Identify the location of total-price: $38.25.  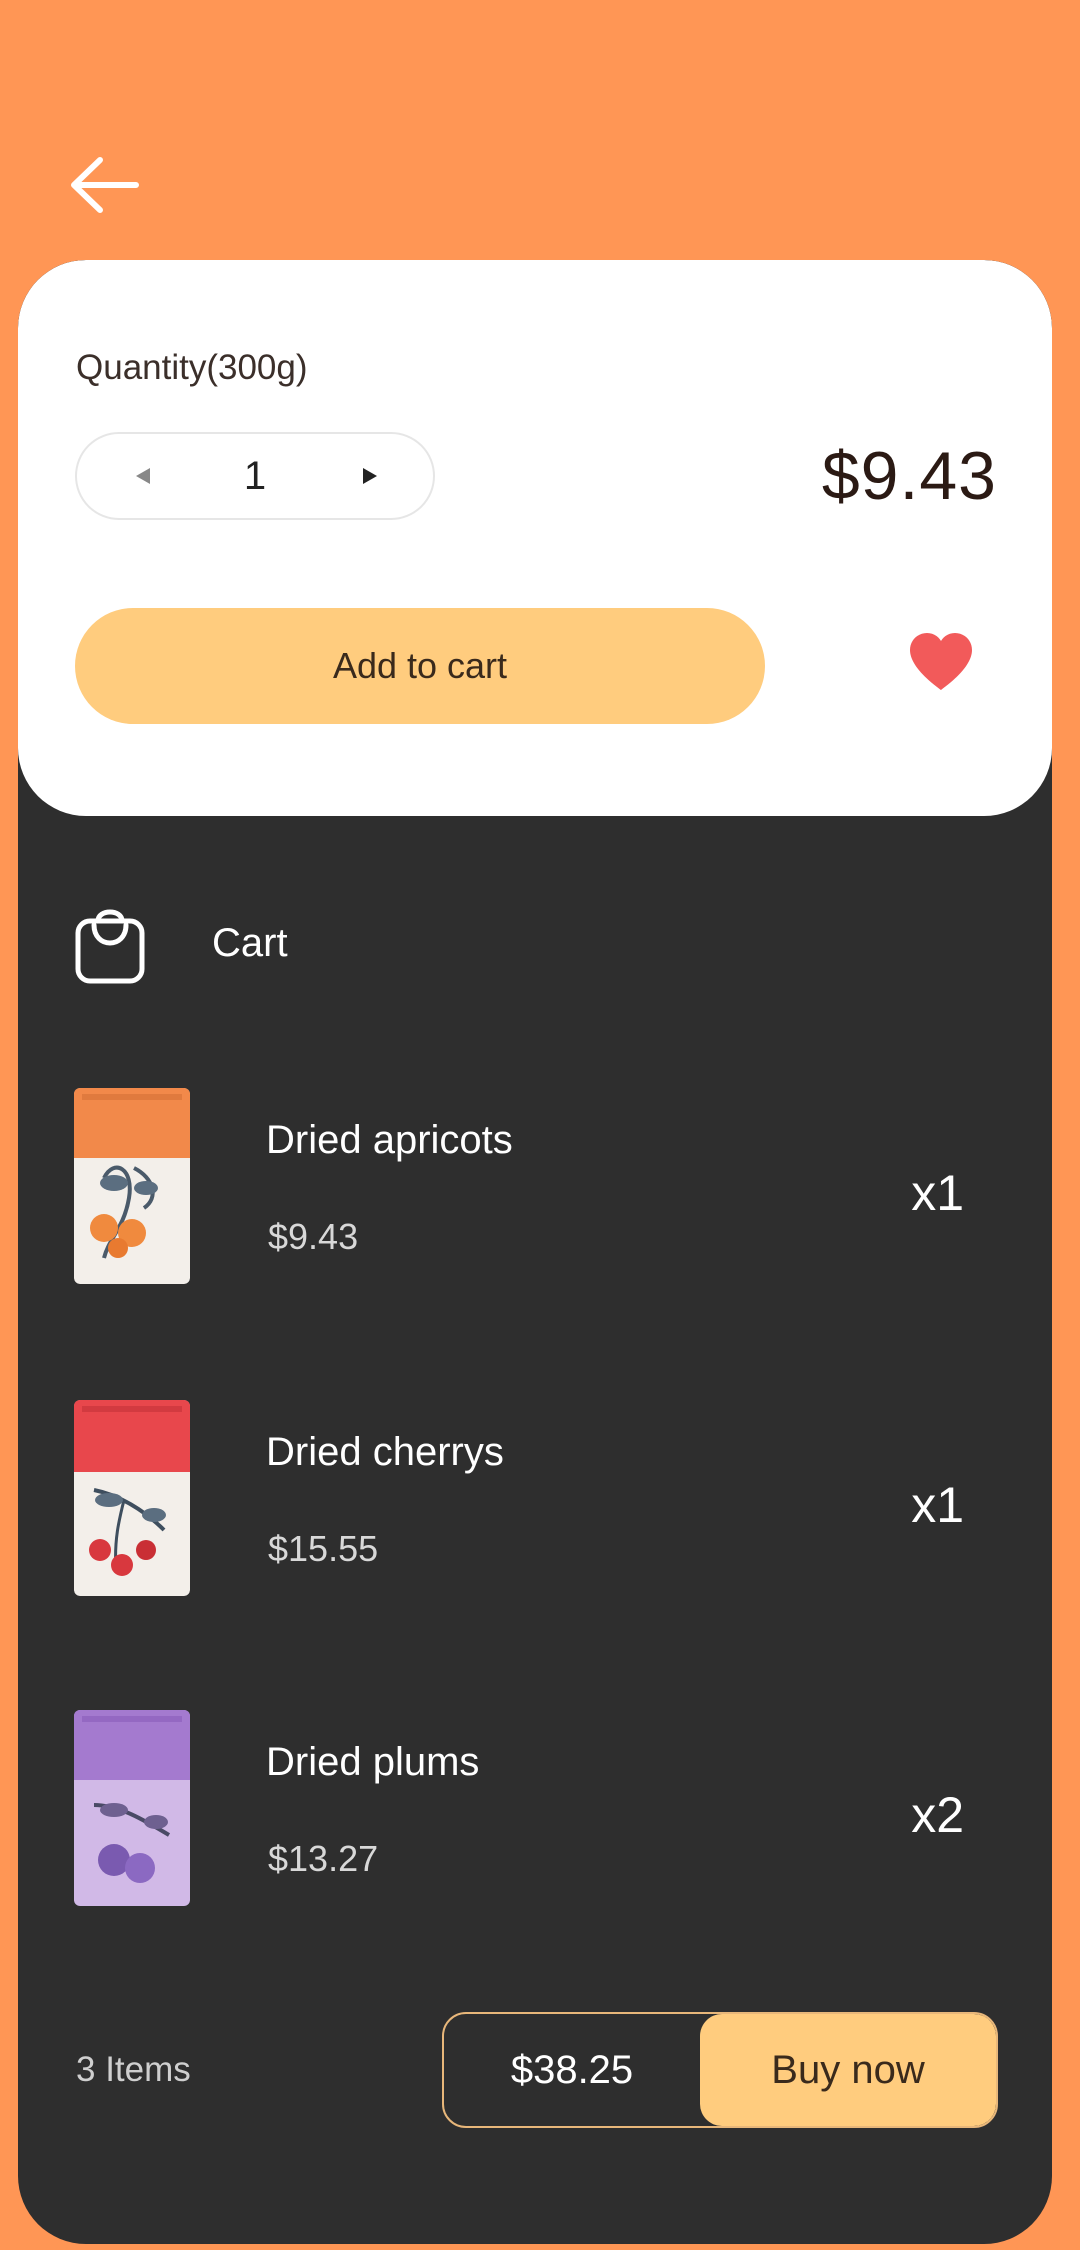
(572, 2069).